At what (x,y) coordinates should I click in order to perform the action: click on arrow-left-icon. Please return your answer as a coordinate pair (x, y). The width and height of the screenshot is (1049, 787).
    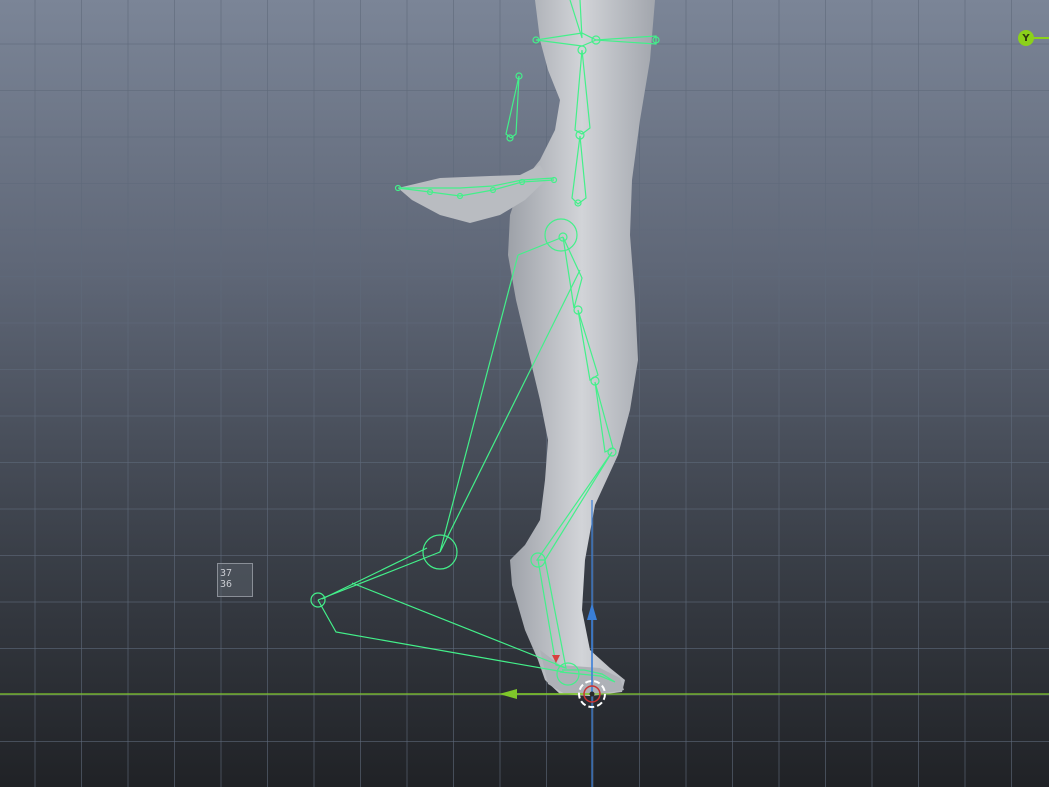
    Looking at the image, I should click on (508, 694).